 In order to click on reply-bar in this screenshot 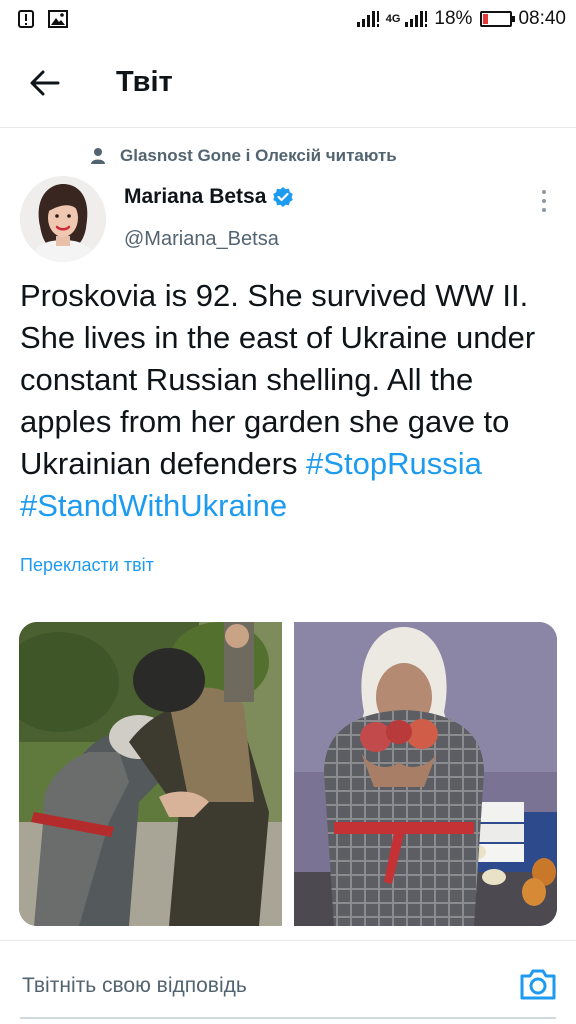, I will do `click(288, 982)`.